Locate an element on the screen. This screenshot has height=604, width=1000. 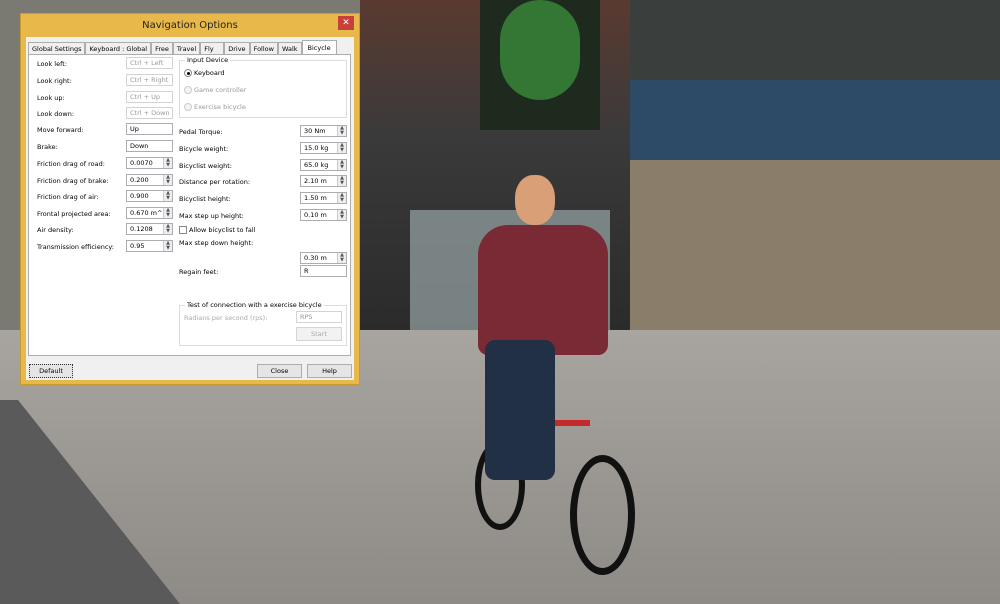
value: 0.30 m is located at coordinates (315, 258).